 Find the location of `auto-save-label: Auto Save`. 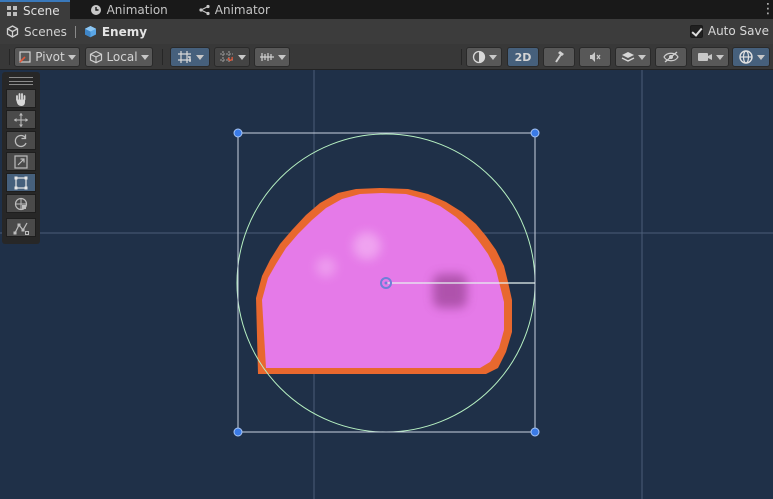

auto-save-label: Auto Save is located at coordinates (738, 31).